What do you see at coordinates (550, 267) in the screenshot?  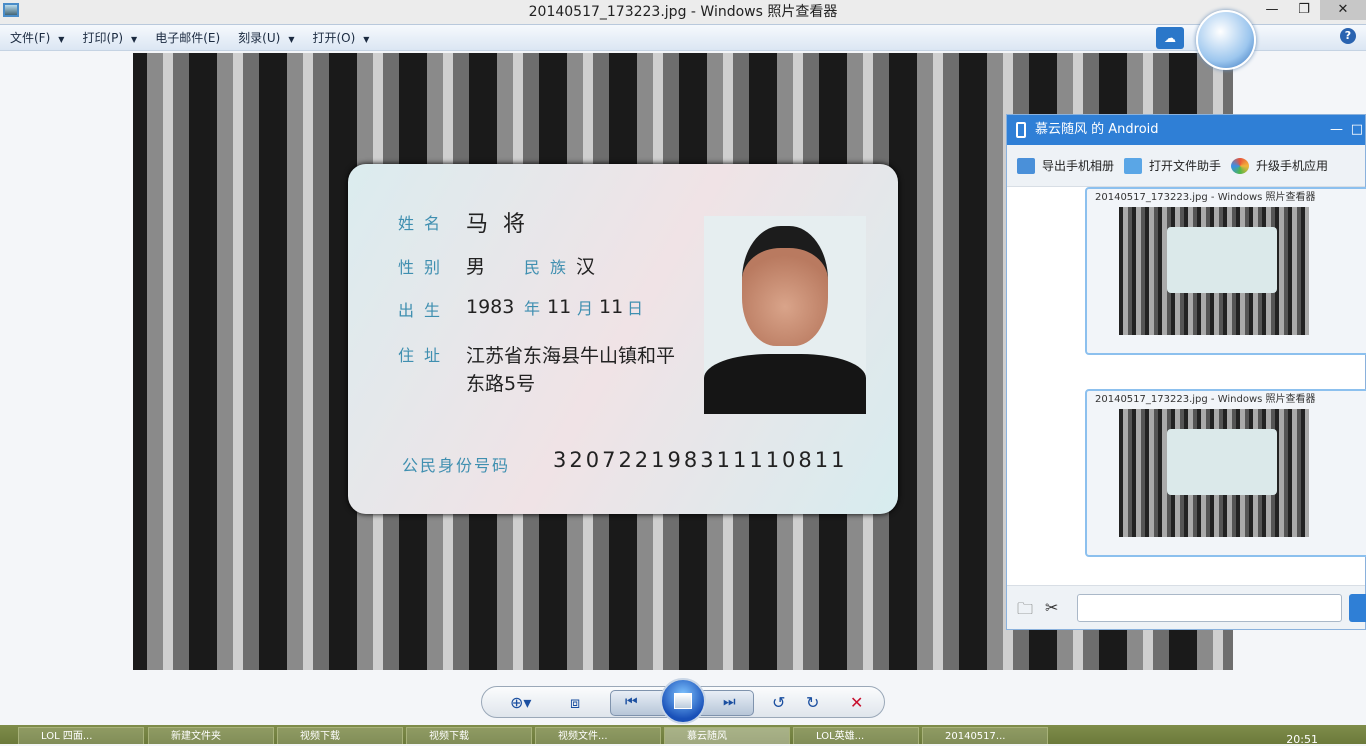 I see `ethnic-label: 民族` at bounding box center [550, 267].